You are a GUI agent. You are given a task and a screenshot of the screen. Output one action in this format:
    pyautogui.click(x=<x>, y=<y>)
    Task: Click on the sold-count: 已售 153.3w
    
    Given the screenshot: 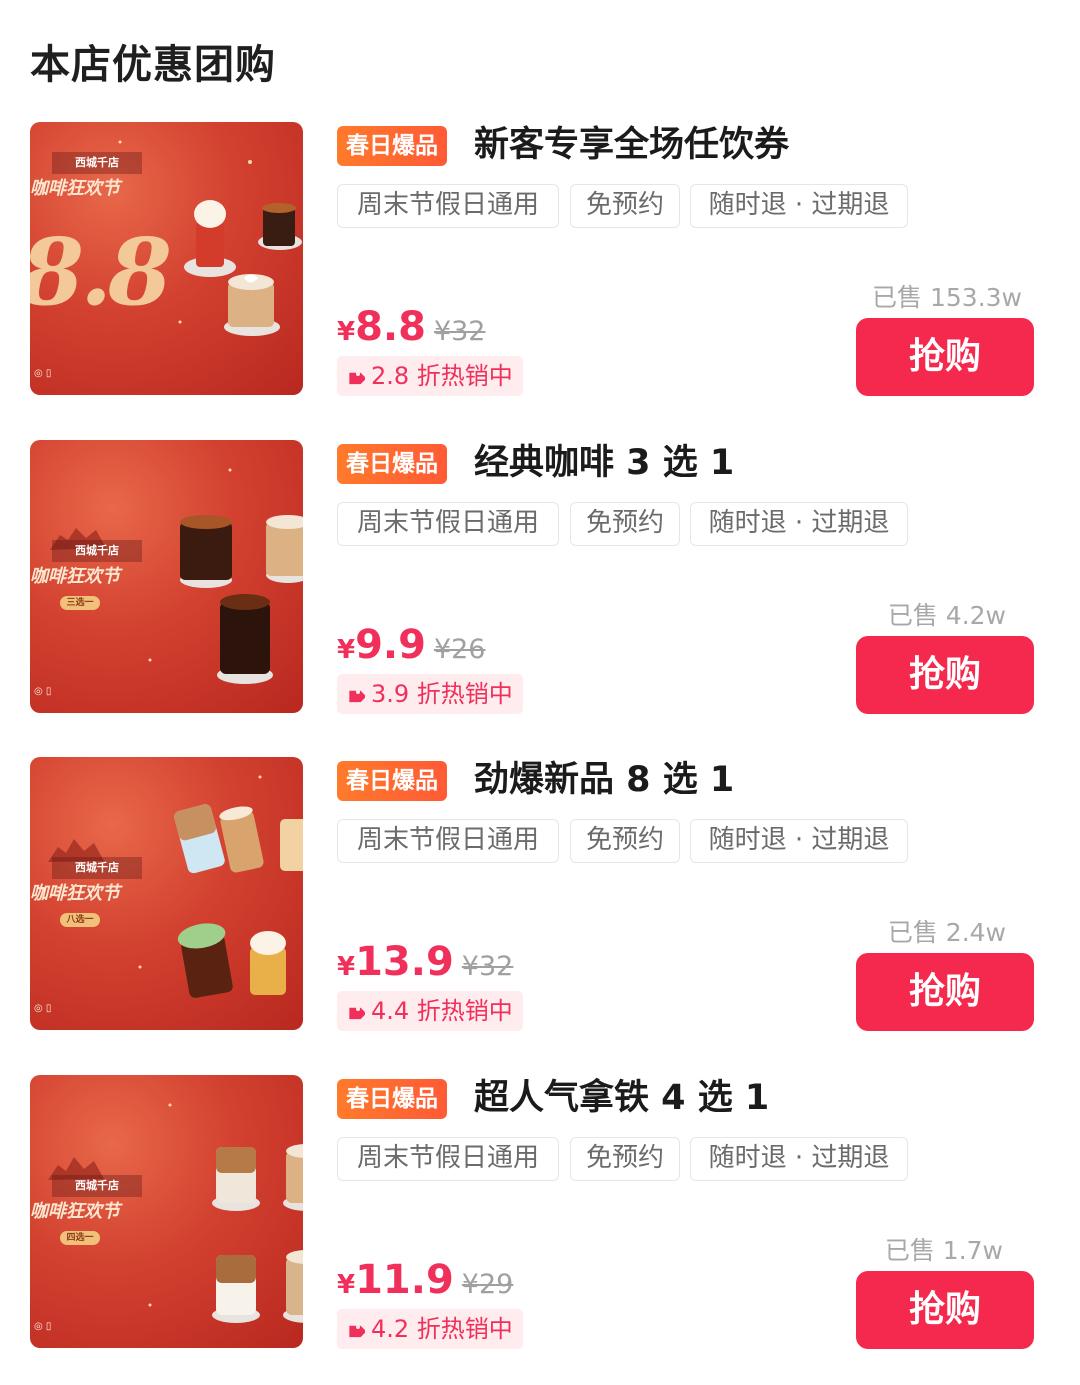 What is the action you would take?
    pyautogui.click(x=947, y=297)
    